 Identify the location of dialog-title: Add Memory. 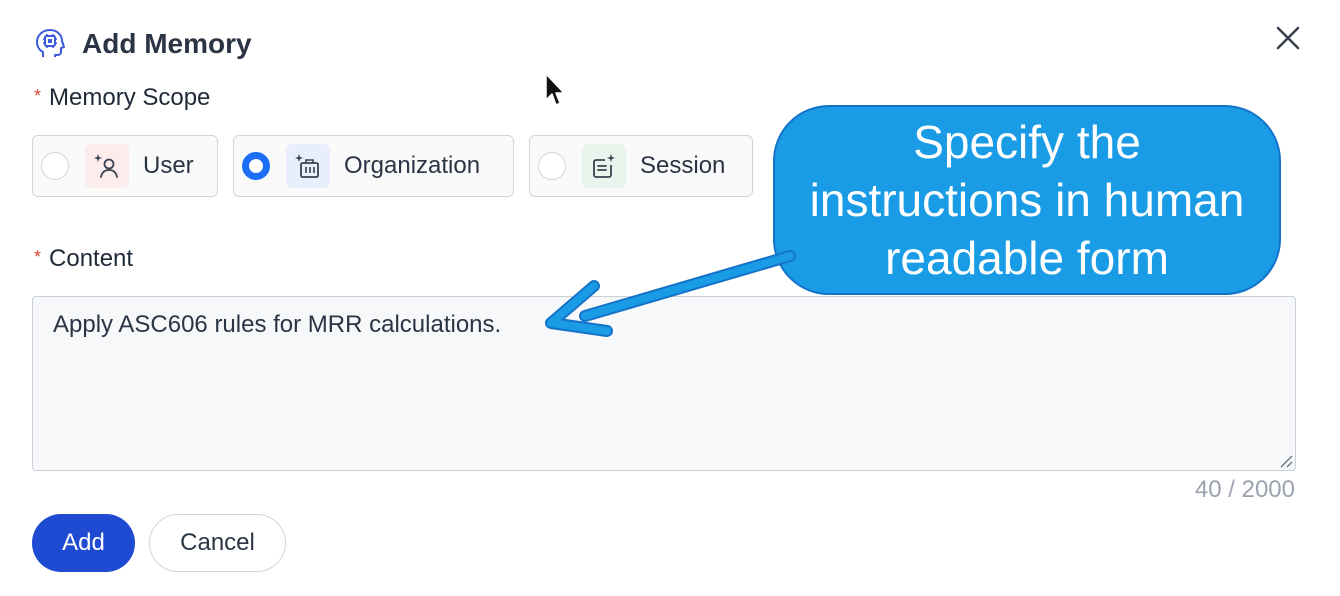
(167, 43).